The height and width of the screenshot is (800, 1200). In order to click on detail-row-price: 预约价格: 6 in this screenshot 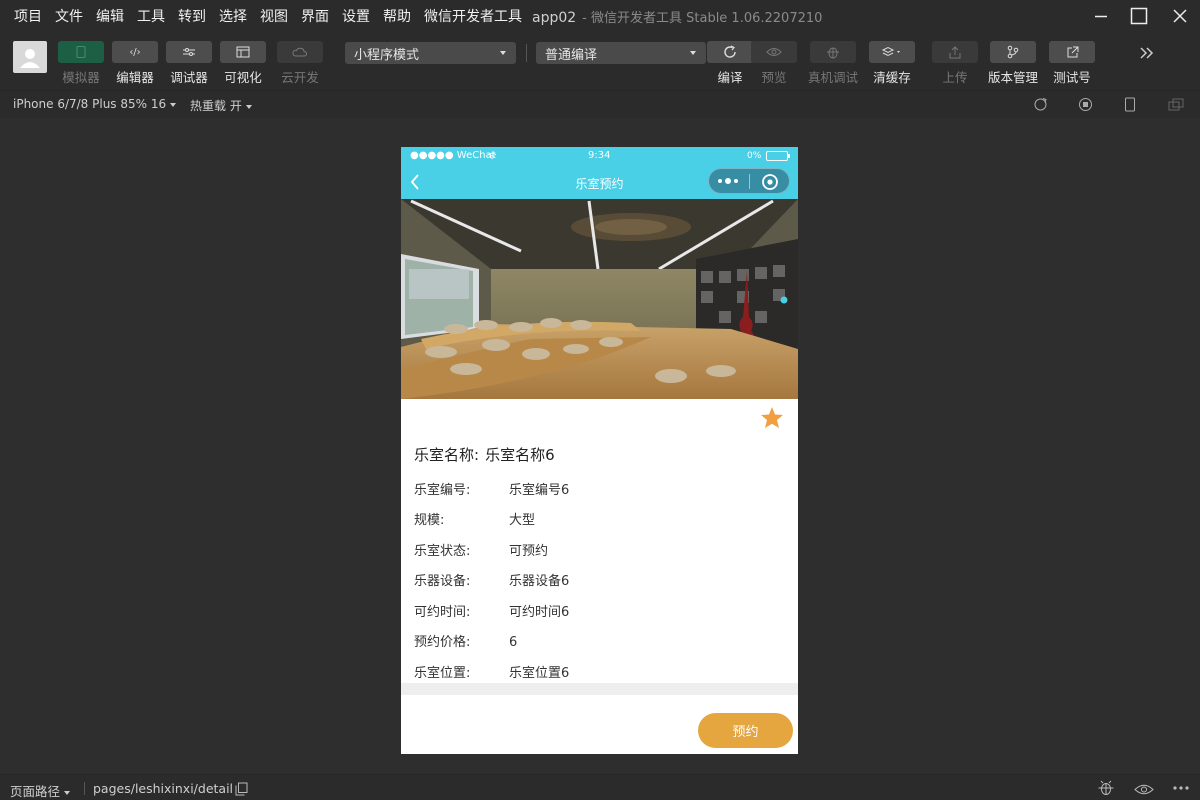, I will do `click(465, 640)`.